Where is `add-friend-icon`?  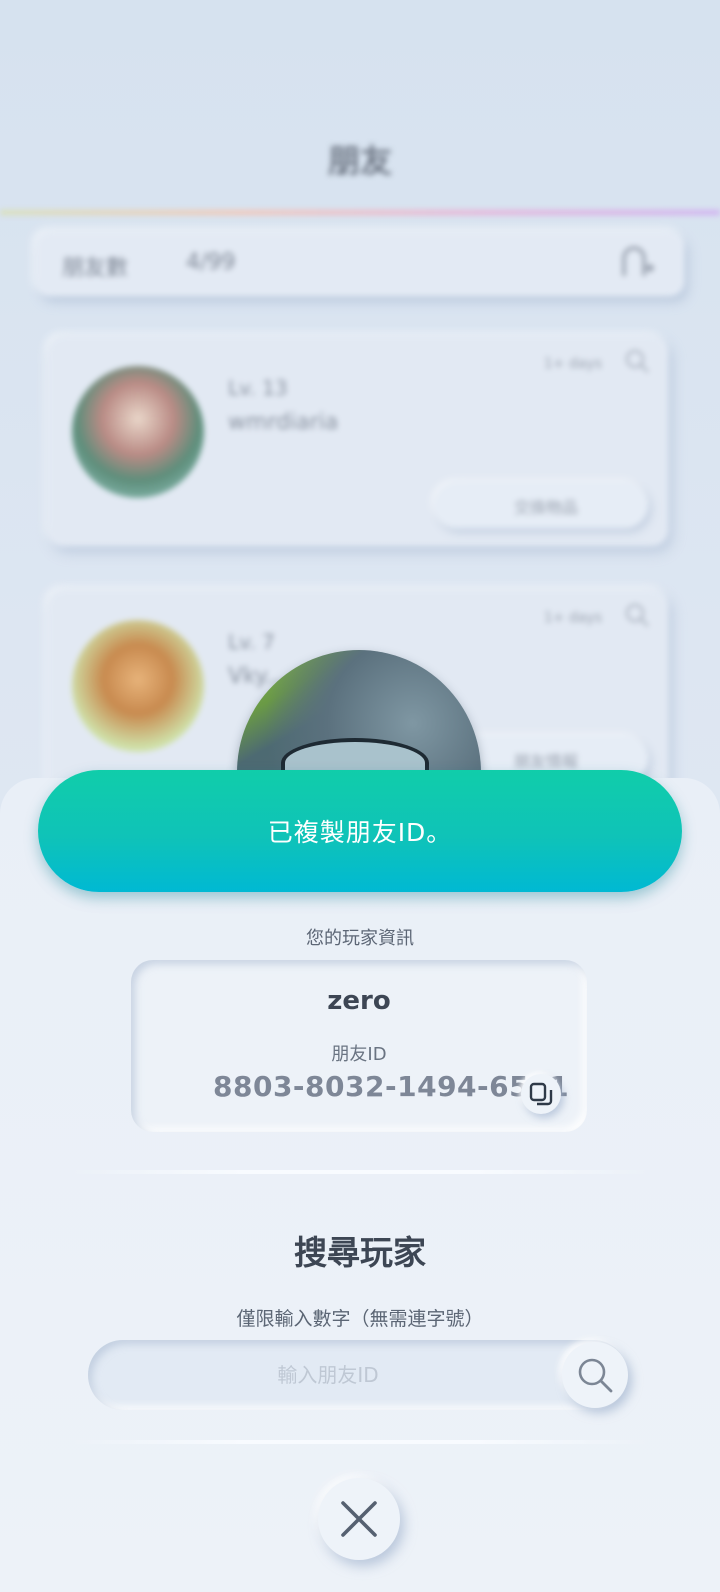 add-friend-icon is located at coordinates (638, 261).